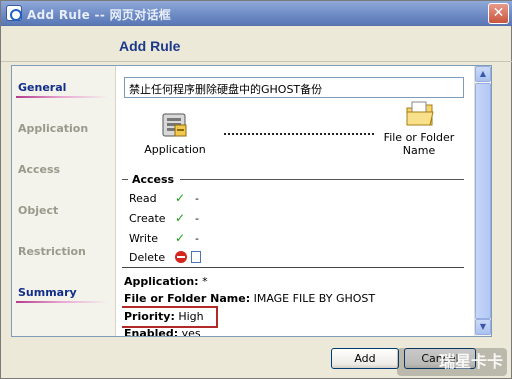  I want to click on access-label: Write, so click(144, 238).